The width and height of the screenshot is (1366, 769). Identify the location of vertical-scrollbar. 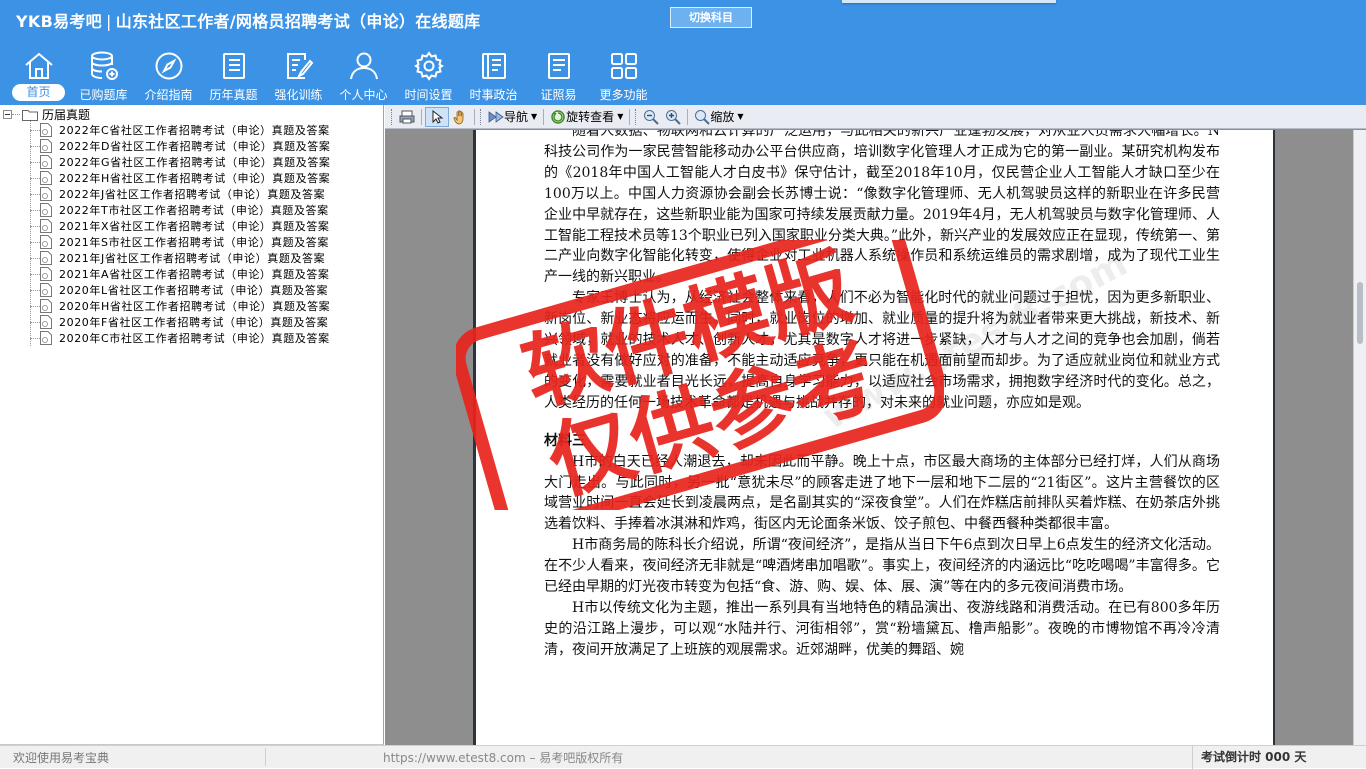
(1359, 437).